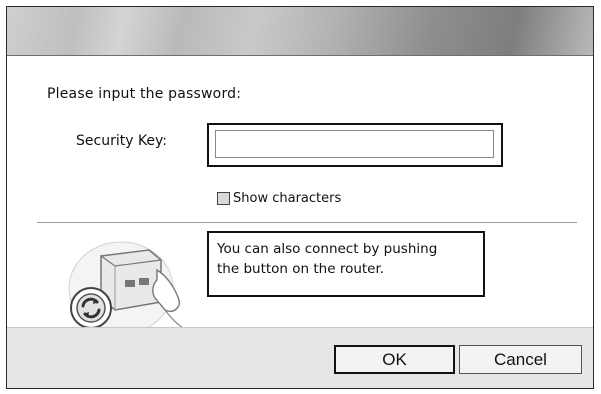 This screenshot has height=394, width=601. What do you see at coordinates (287, 198) in the screenshot?
I see `show-characters-label: Show characters` at bounding box center [287, 198].